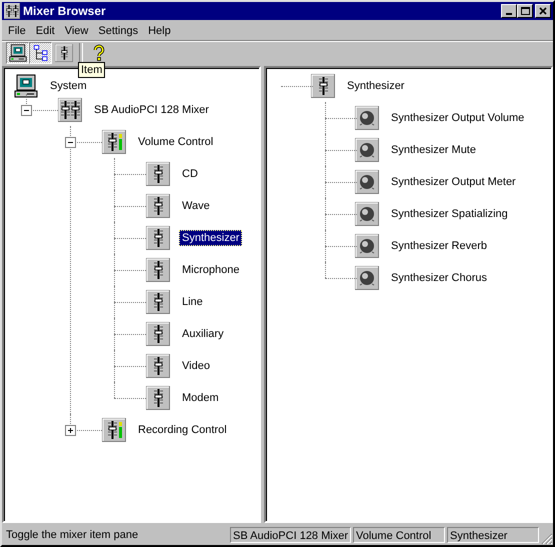 This screenshot has height=547, width=555. What do you see at coordinates (72, 535) in the screenshot?
I see `status-text: Toggle the mixer item pane` at bounding box center [72, 535].